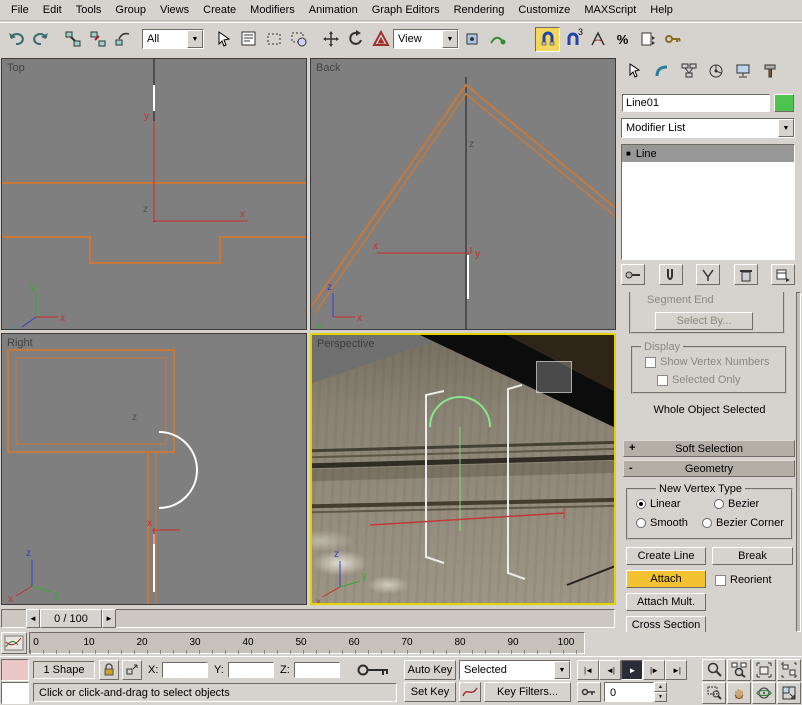  I want to click on current-frame-field: 0, so click(629, 692).